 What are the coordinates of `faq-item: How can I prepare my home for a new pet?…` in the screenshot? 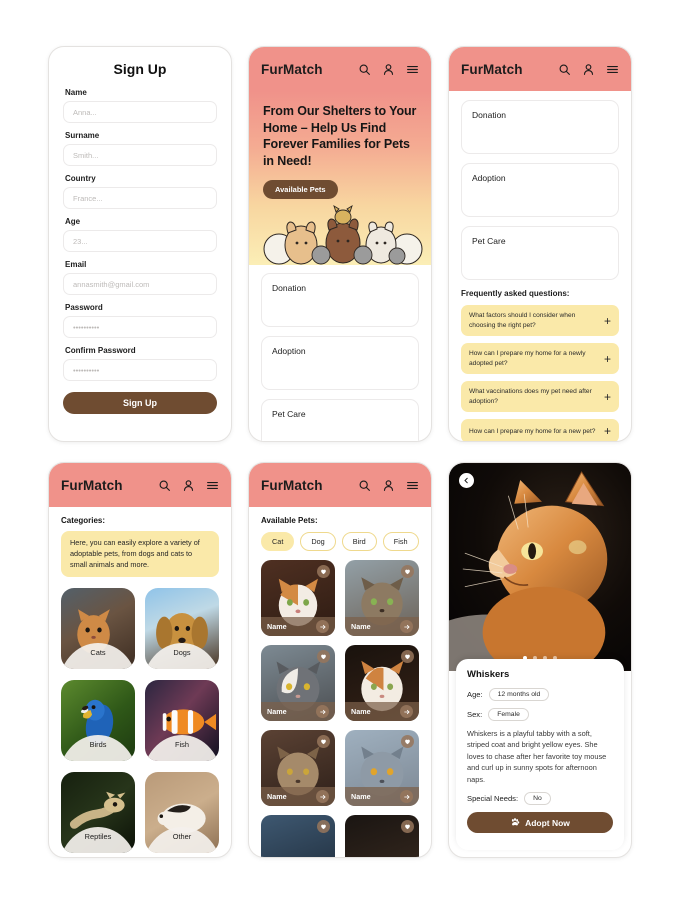 It's located at (540, 430).